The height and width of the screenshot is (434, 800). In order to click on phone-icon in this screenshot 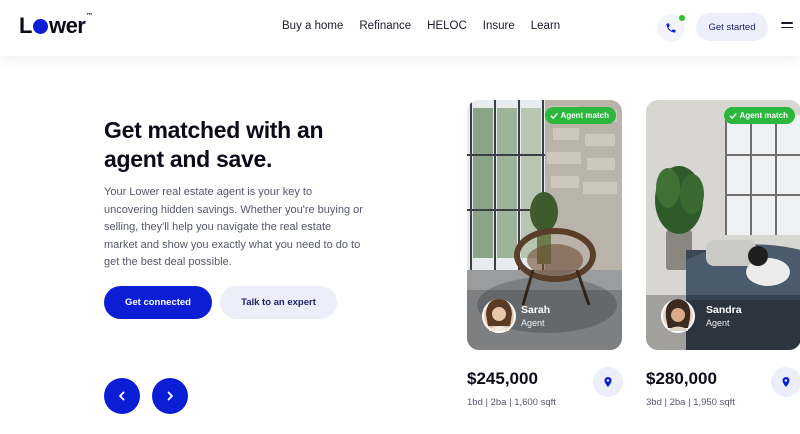, I will do `click(671, 28)`.